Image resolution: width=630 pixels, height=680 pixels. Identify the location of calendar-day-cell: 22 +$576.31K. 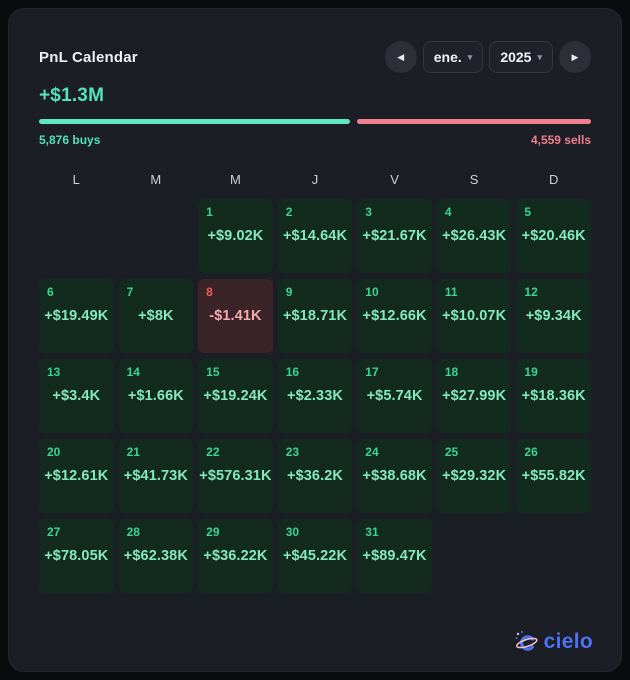
(235, 476).